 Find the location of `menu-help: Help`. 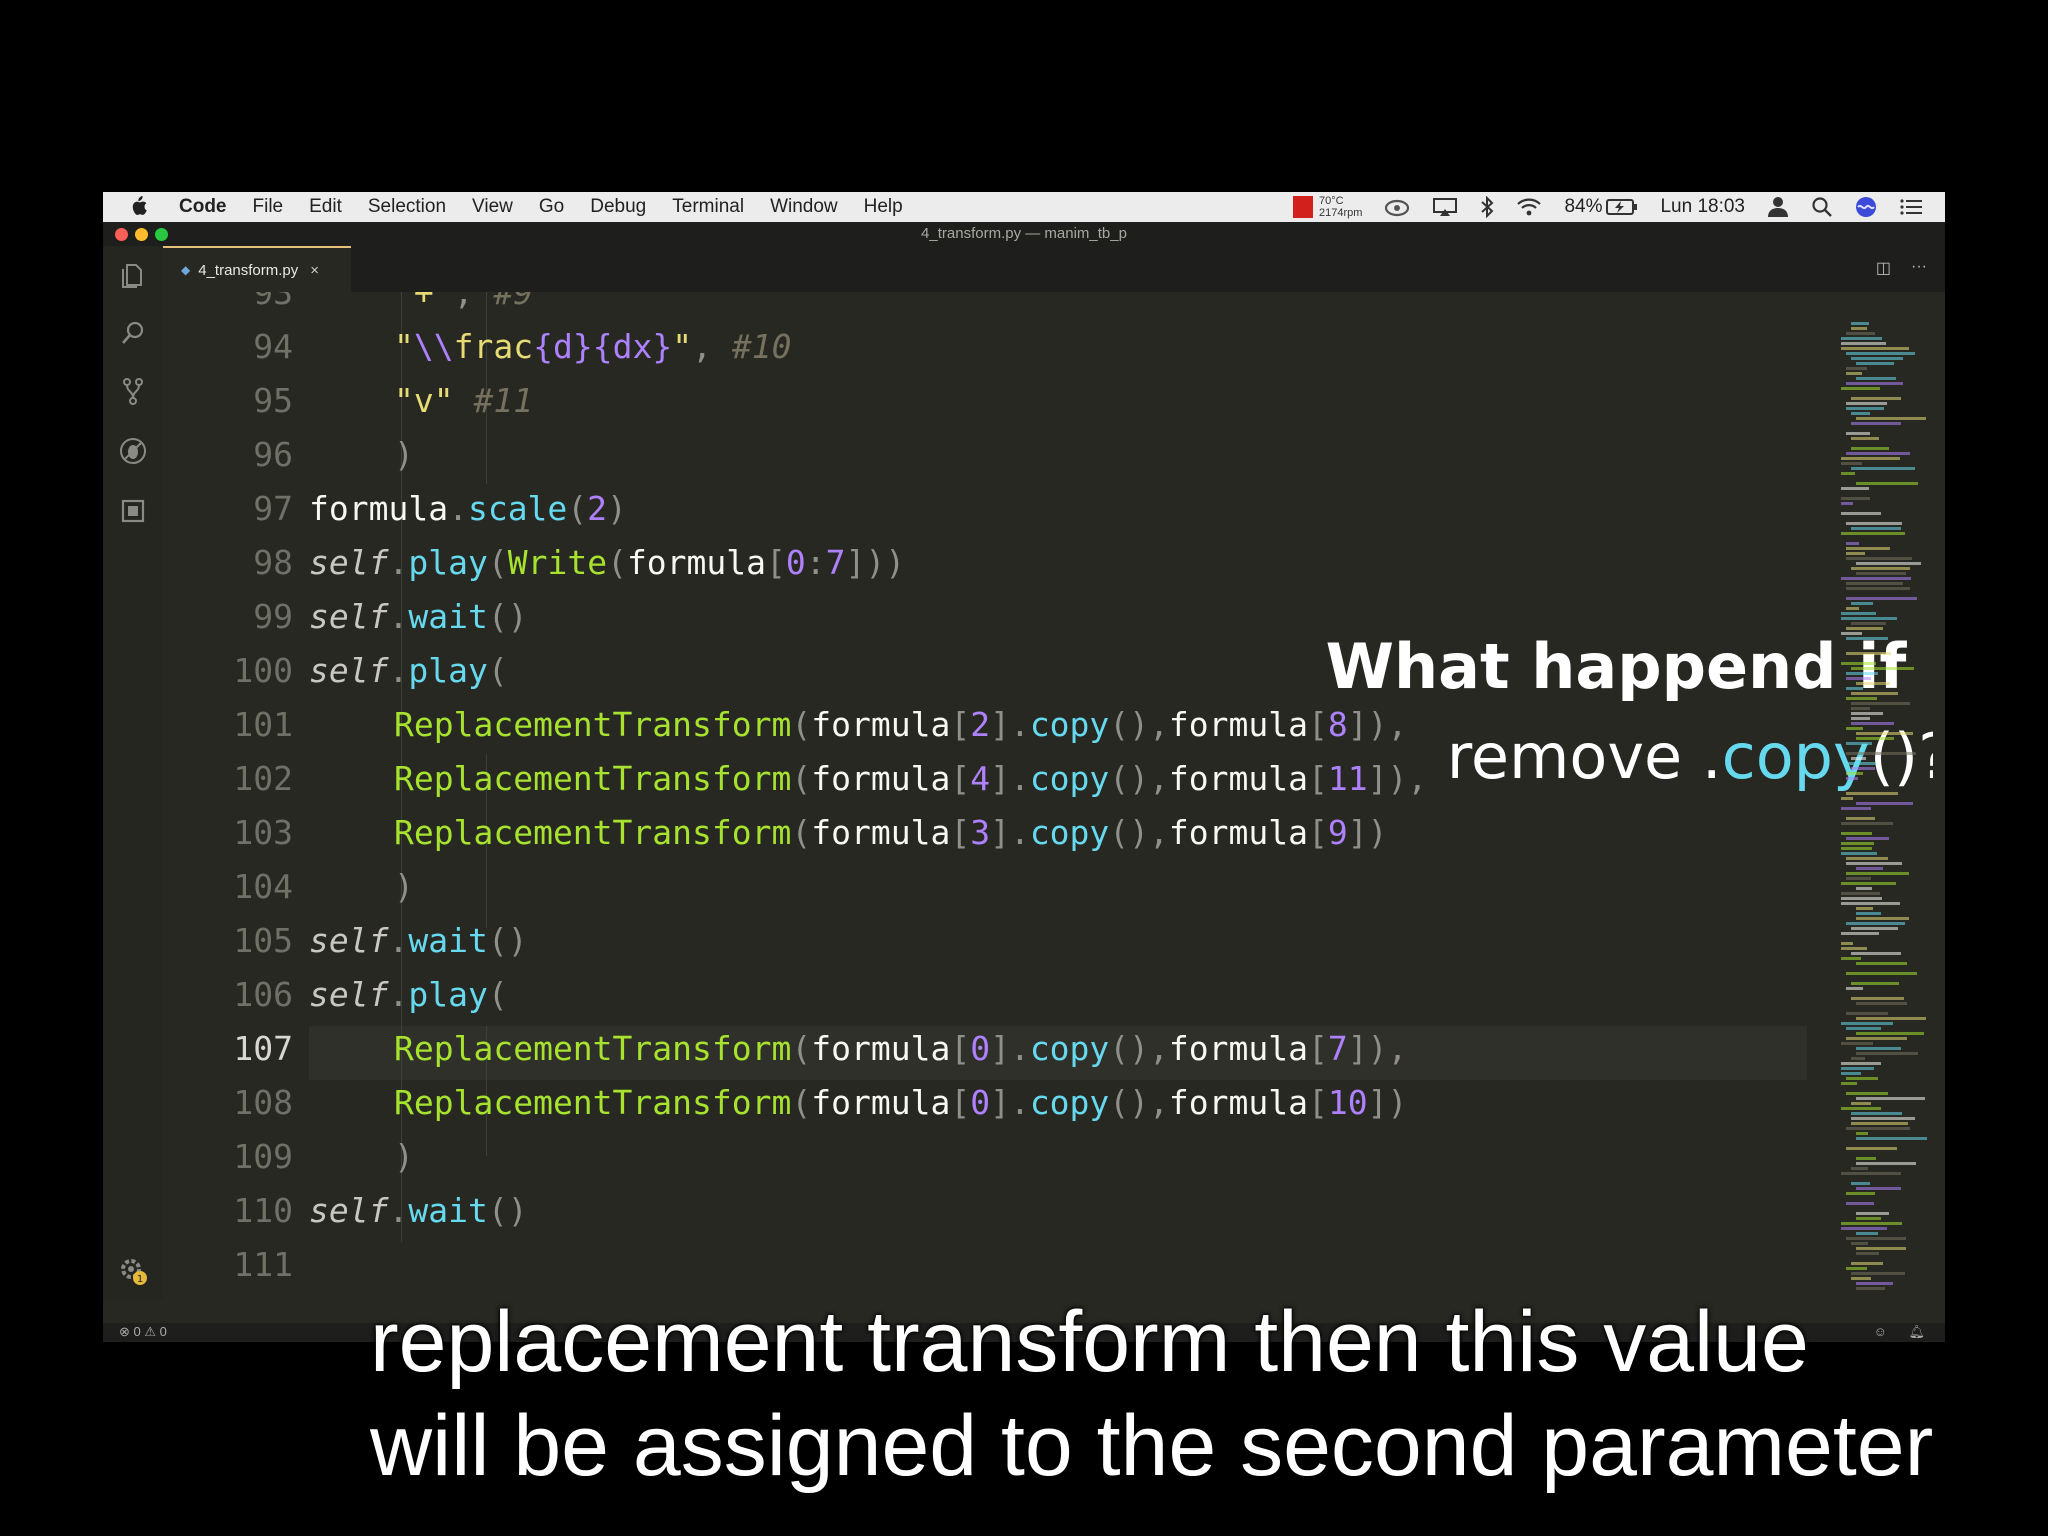

menu-help: Help is located at coordinates (883, 207).